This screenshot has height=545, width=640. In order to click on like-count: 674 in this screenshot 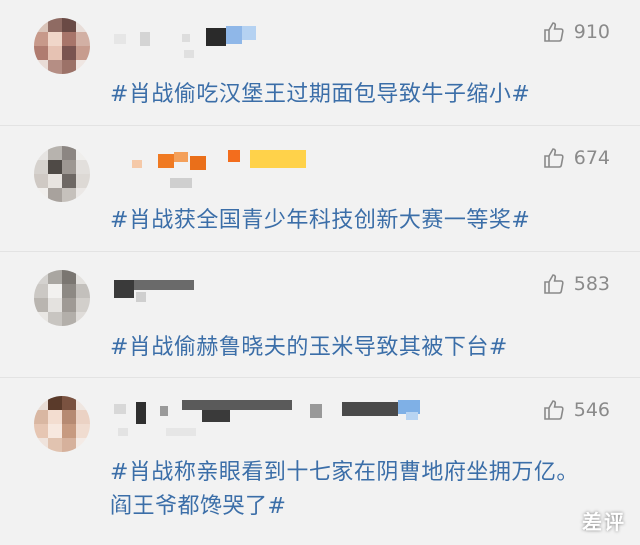, I will do `click(591, 158)`.